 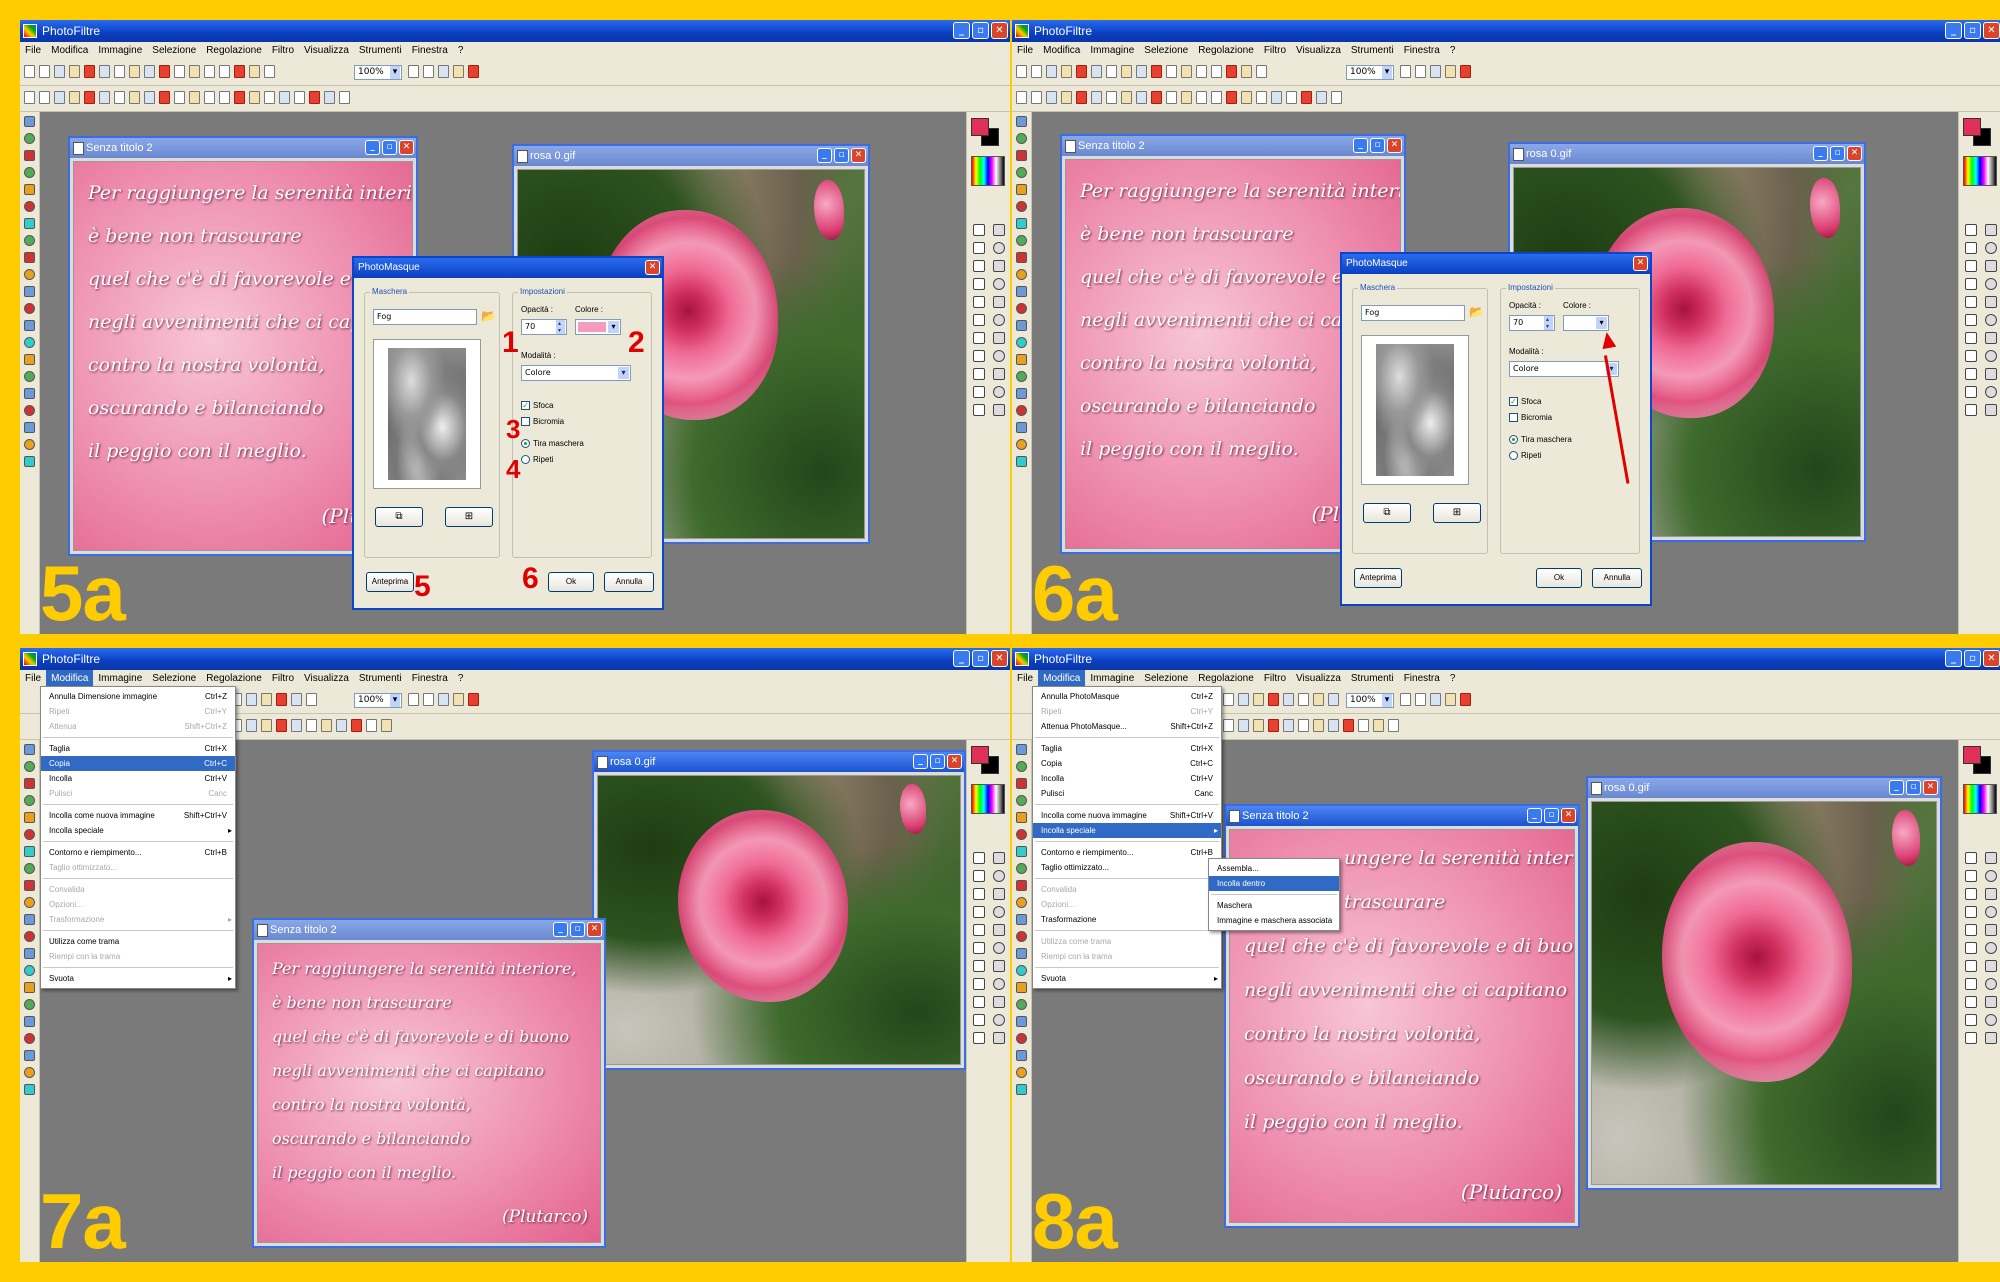 I want to click on menu-item: Incolla speciale, so click(x=138, y=830).